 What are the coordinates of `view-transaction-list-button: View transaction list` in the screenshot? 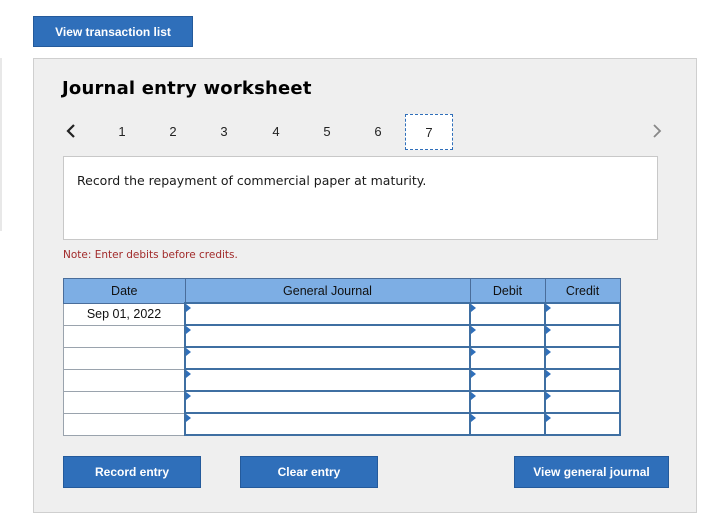 It's located at (113, 31).